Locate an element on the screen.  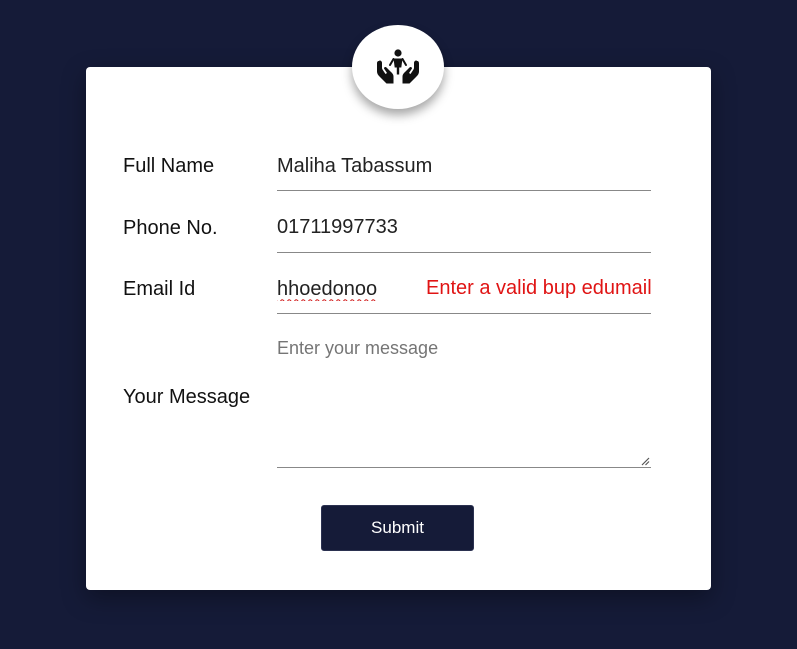
logo-badge is located at coordinates (398, 67).